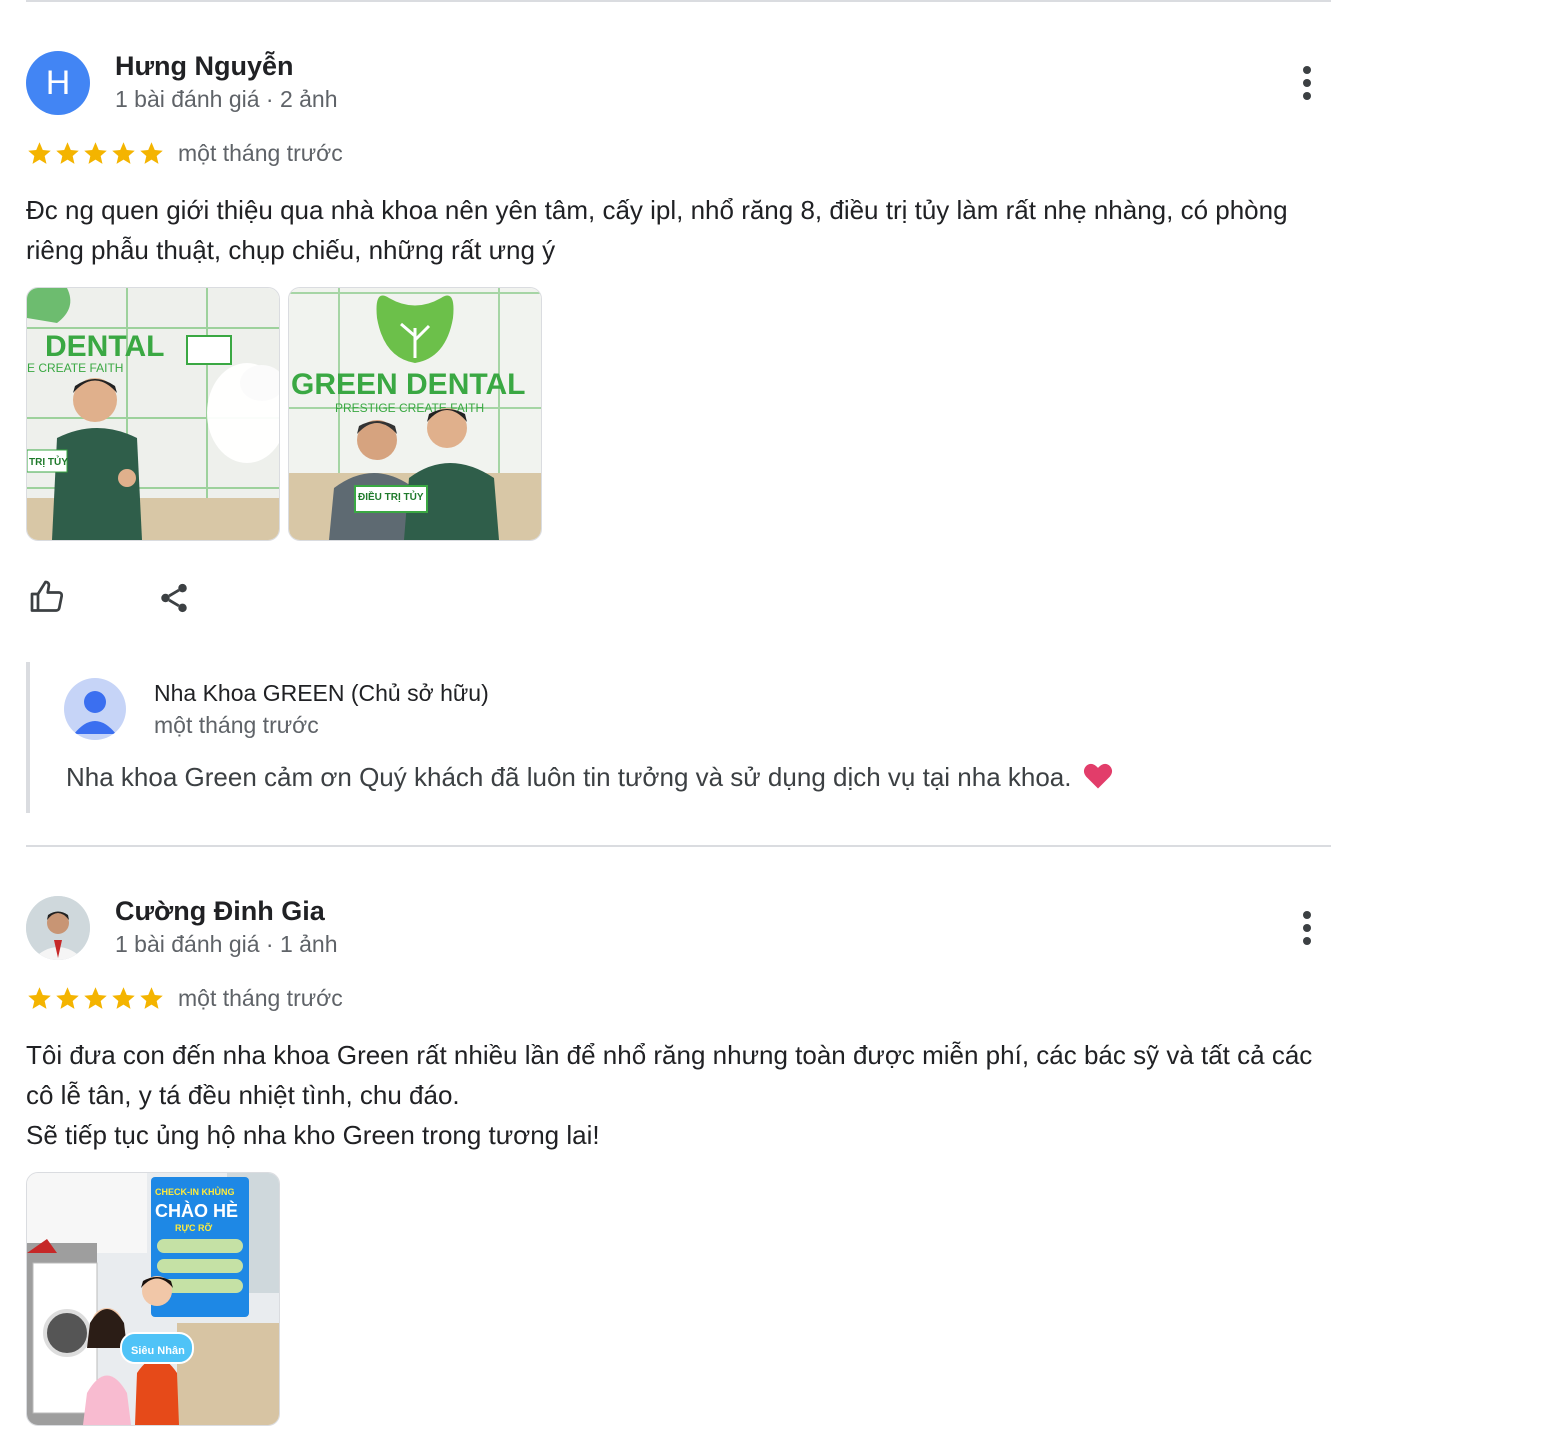  Describe the element at coordinates (48, 461) in the screenshot. I see `photo-card-text: TRỊ TỦY` at that location.